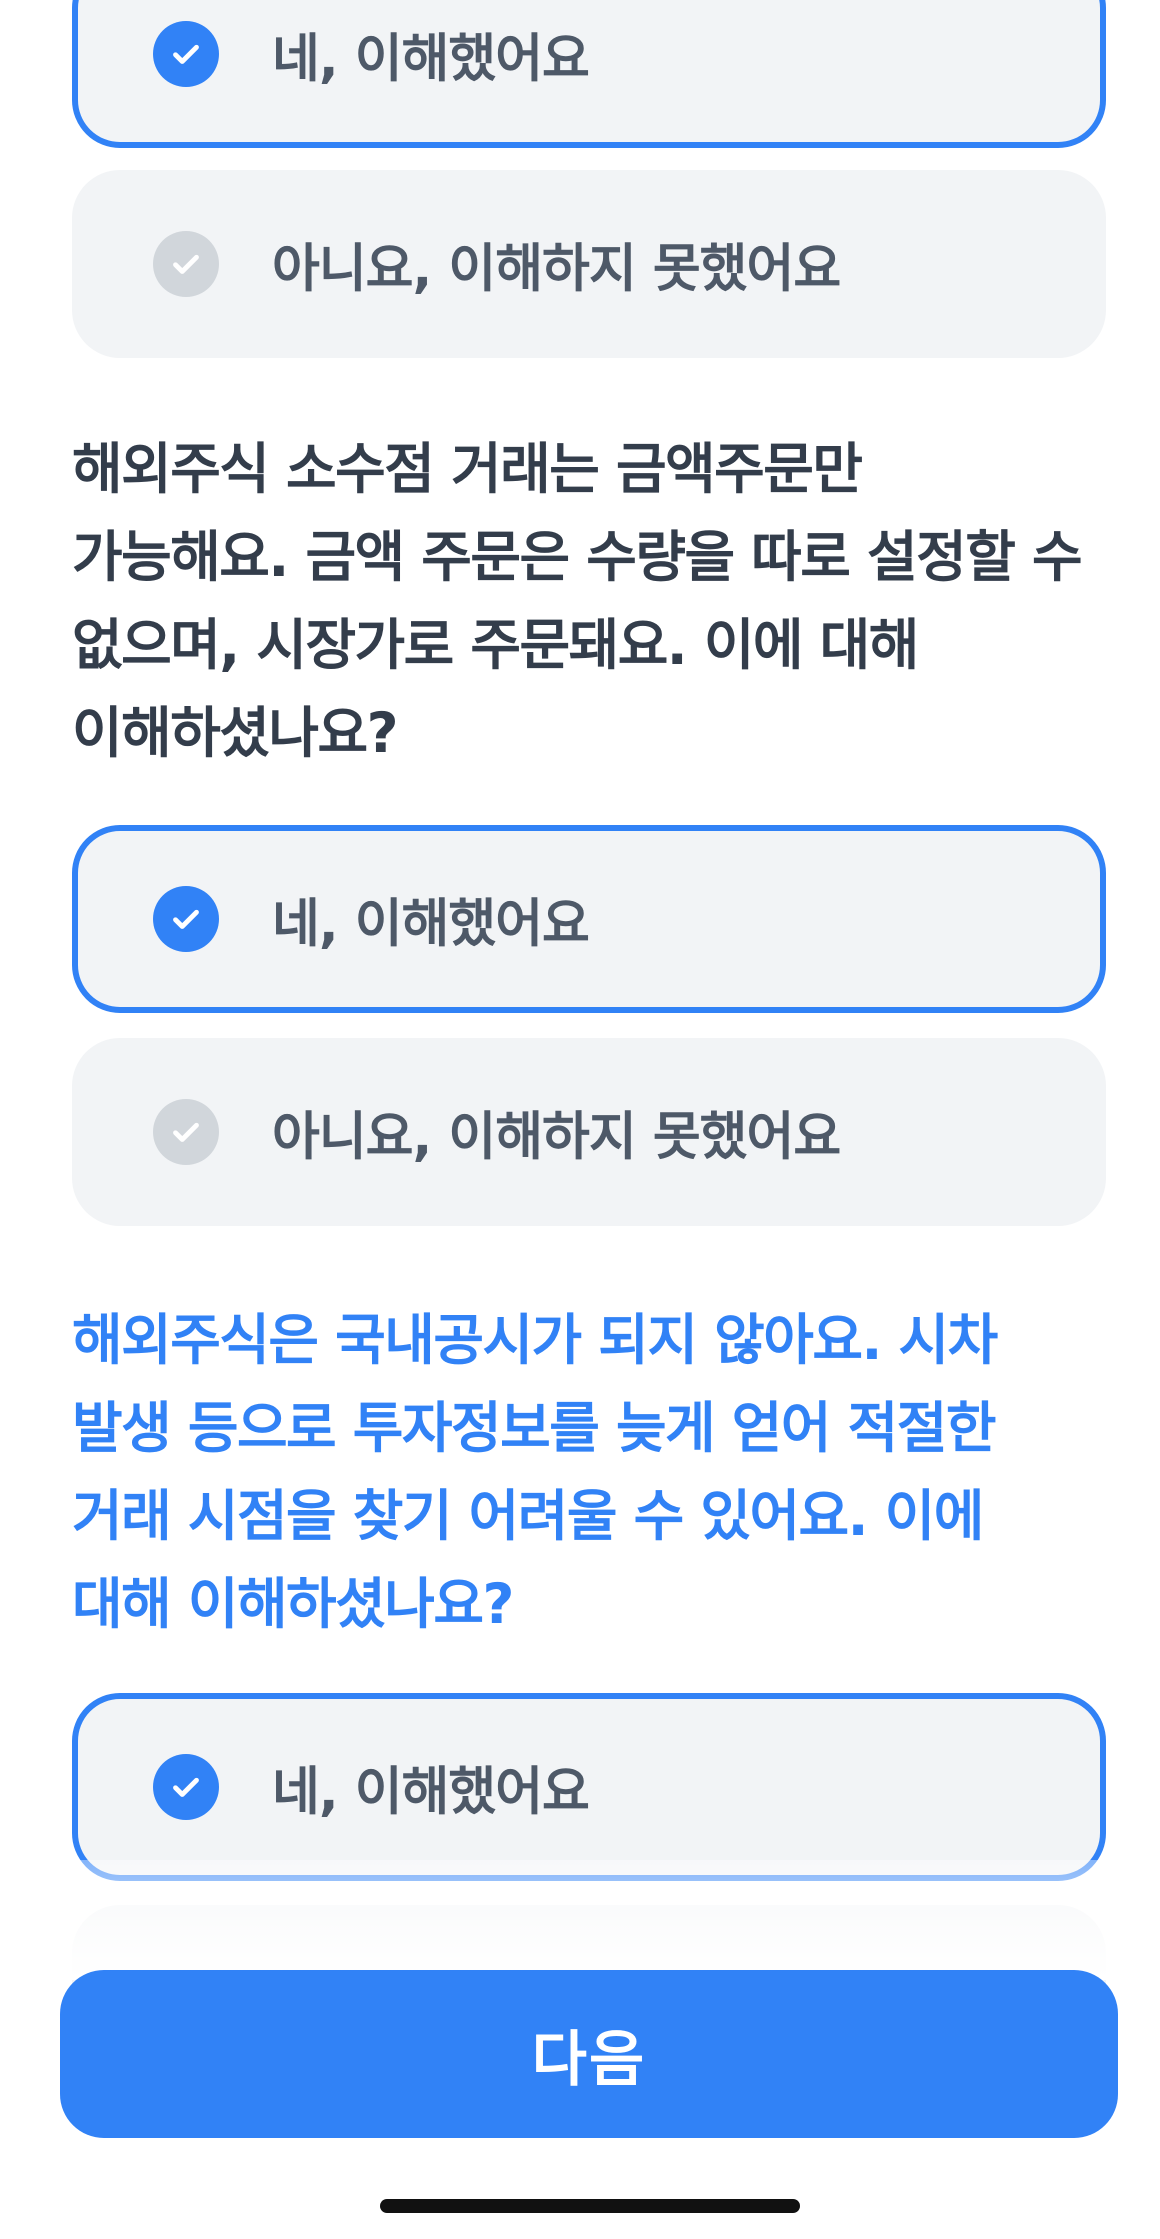  Describe the element at coordinates (495, 645) in the screenshot. I see `question-line: 없으며, 시장가로 주문돼요. 이에 대해` at that location.